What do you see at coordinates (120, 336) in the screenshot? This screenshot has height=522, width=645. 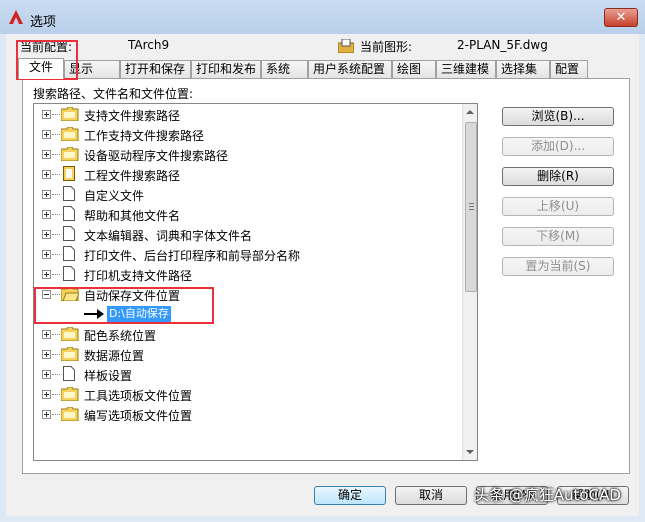 I see `tree-item-label: 配色系统位置` at bounding box center [120, 336].